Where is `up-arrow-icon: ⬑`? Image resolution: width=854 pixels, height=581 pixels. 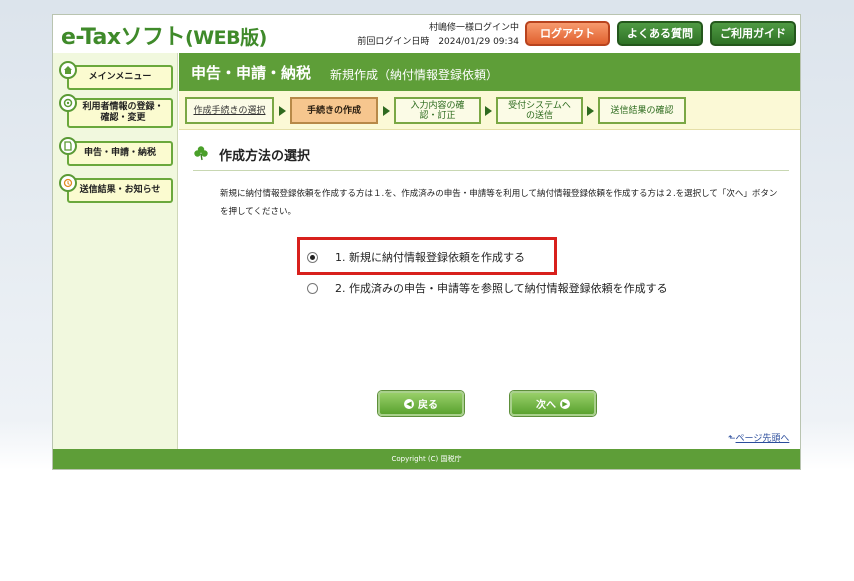 up-arrow-icon: ⬑ is located at coordinates (732, 439).